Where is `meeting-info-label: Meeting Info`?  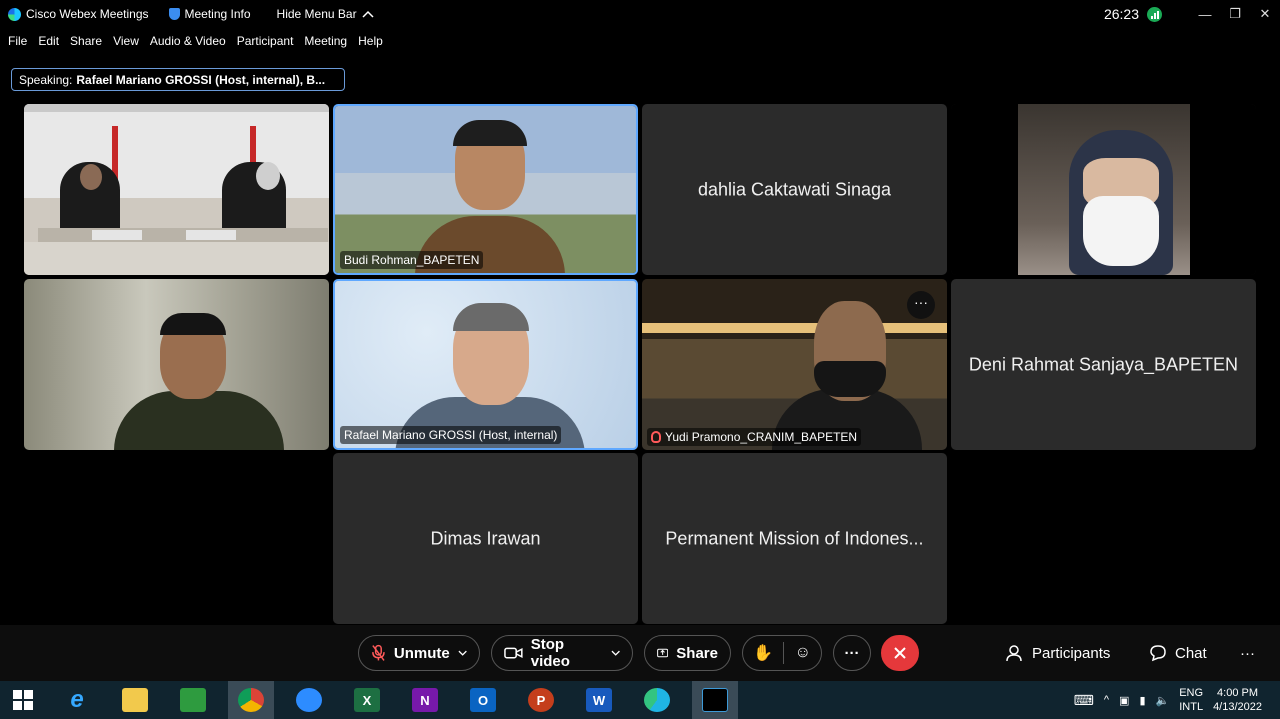
meeting-info-label: Meeting Info is located at coordinates (217, 14).